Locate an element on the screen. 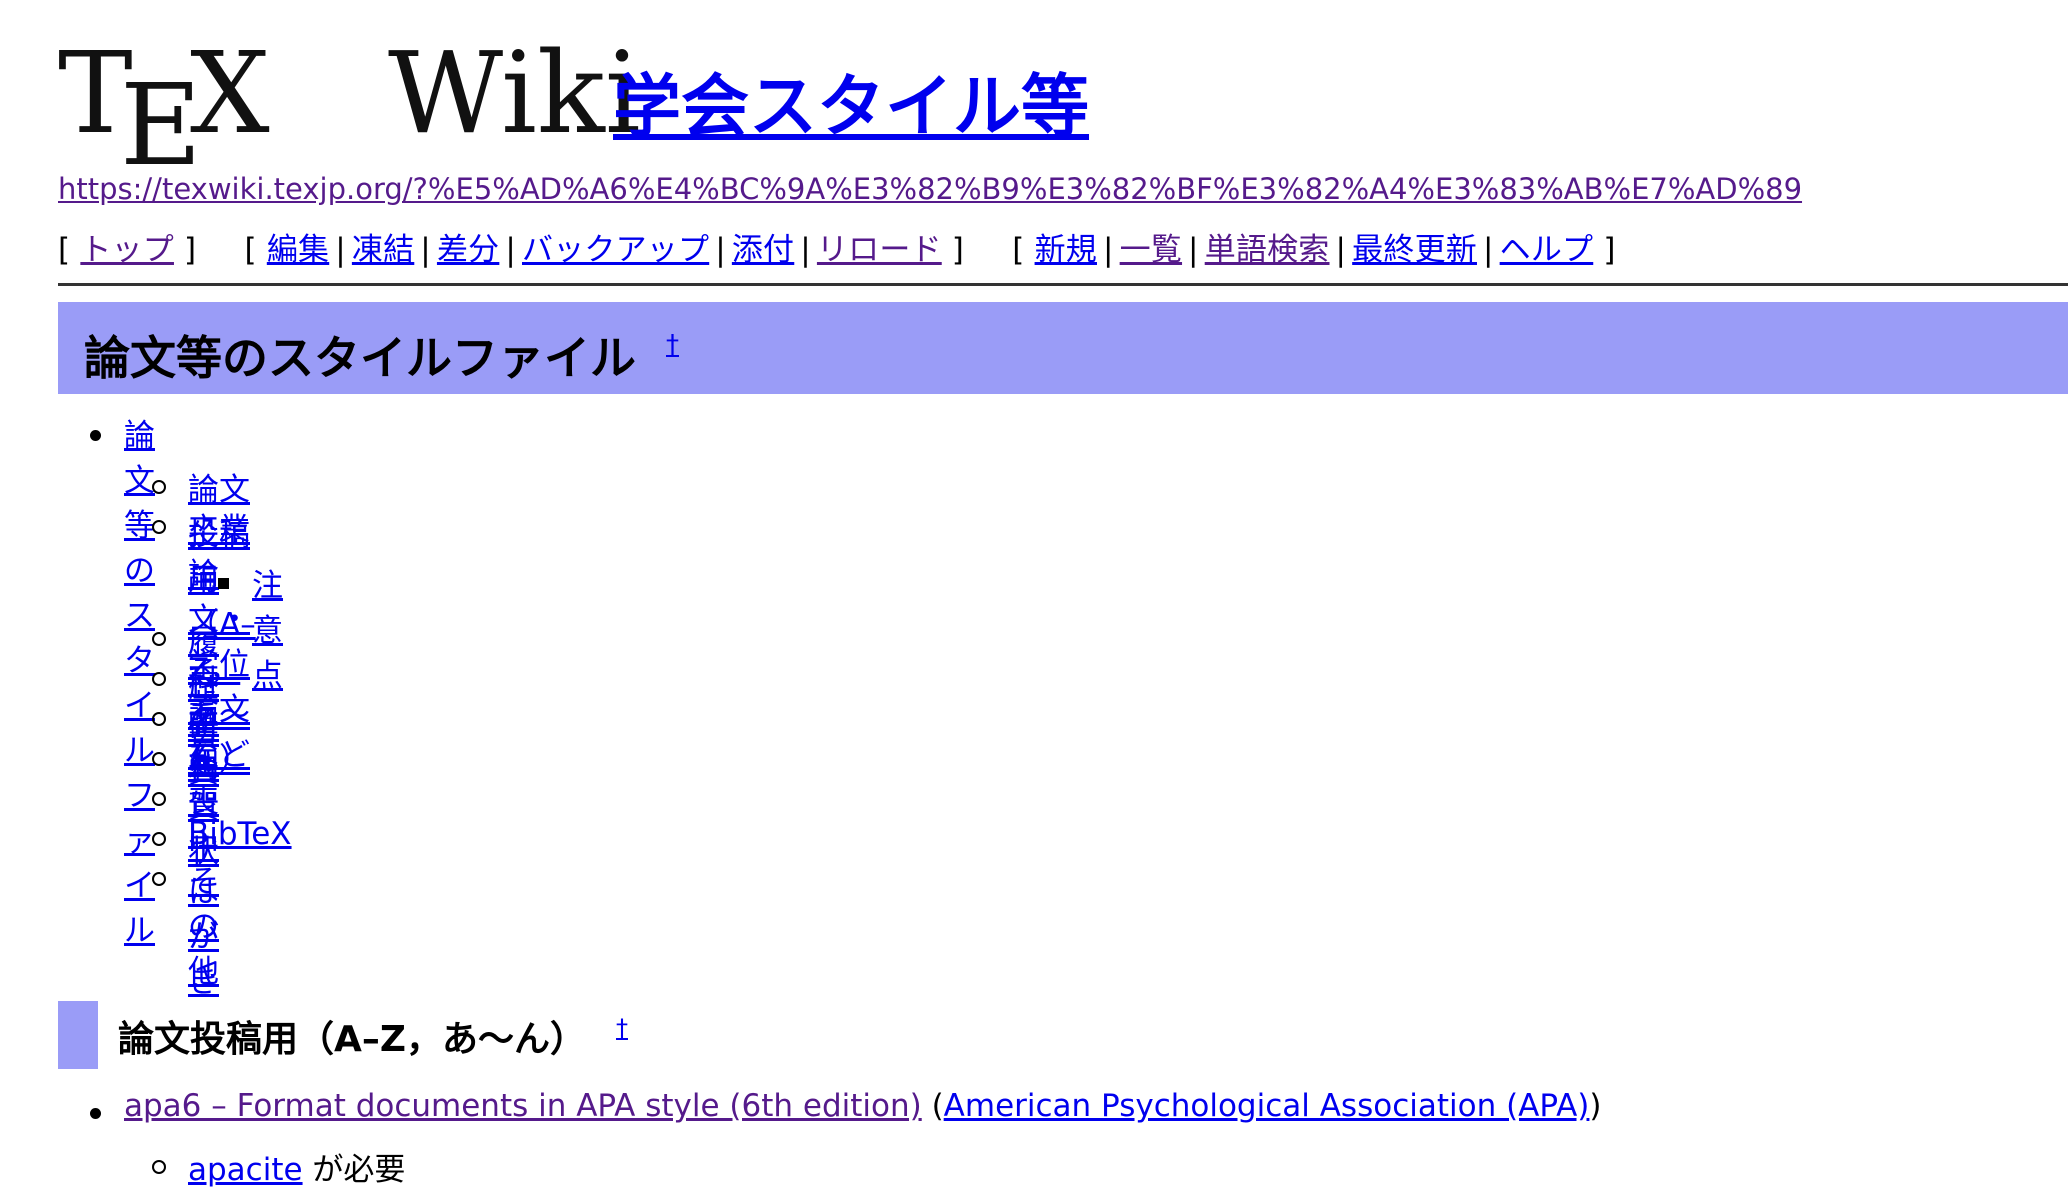 The height and width of the screenshot is (1196, 2068). logo-letter-x: X is located at coordinates (230, 94).